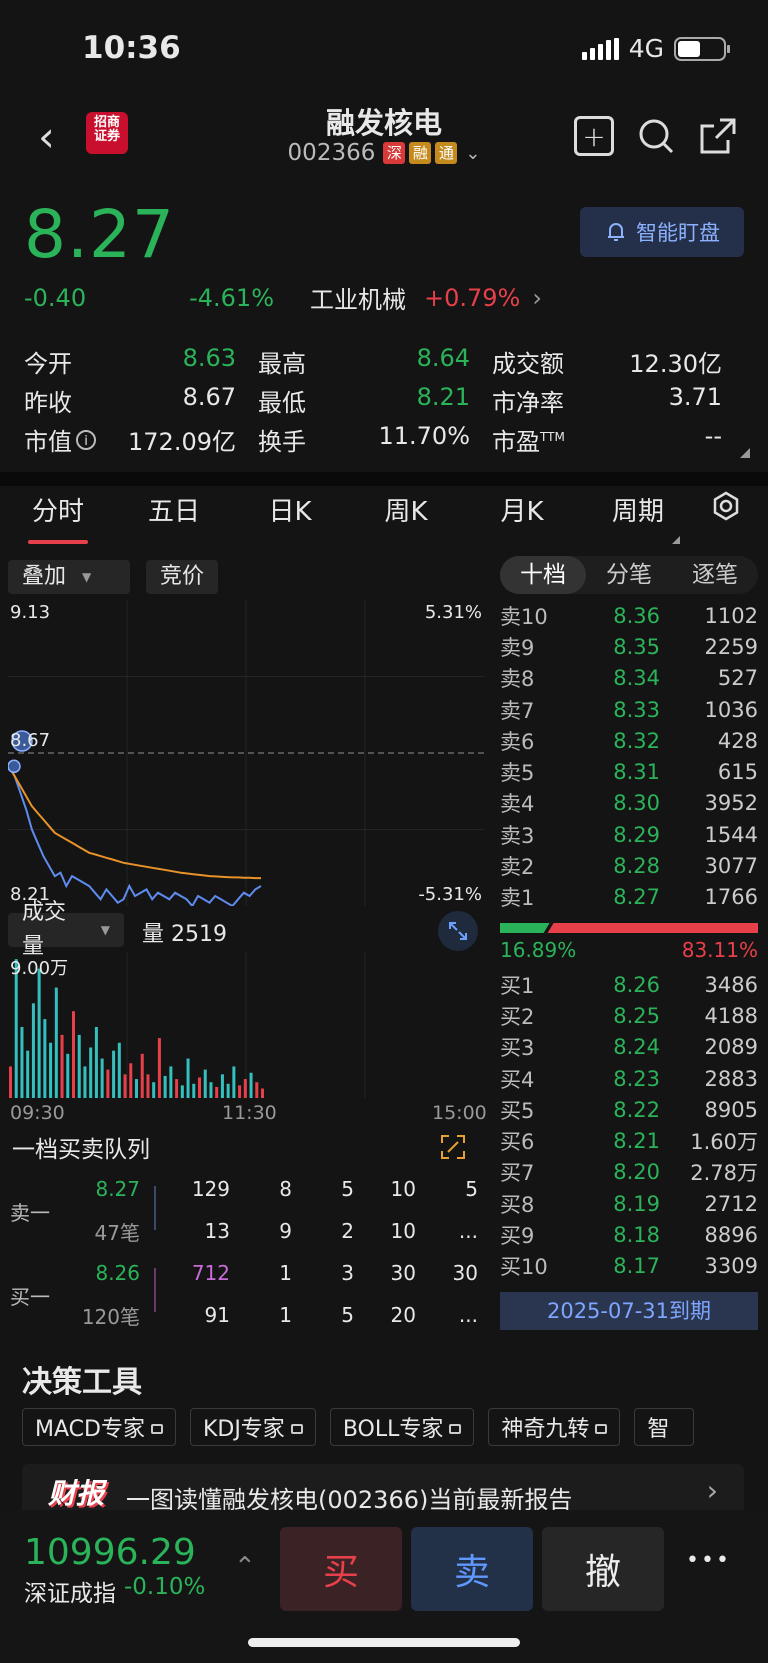 The width and height of the screenshot is (768, 1663). What do you see at coordinates (472, 298) in the screenshot?
I see `sector-pct: +0.79%` at bounding box center [472, 298].